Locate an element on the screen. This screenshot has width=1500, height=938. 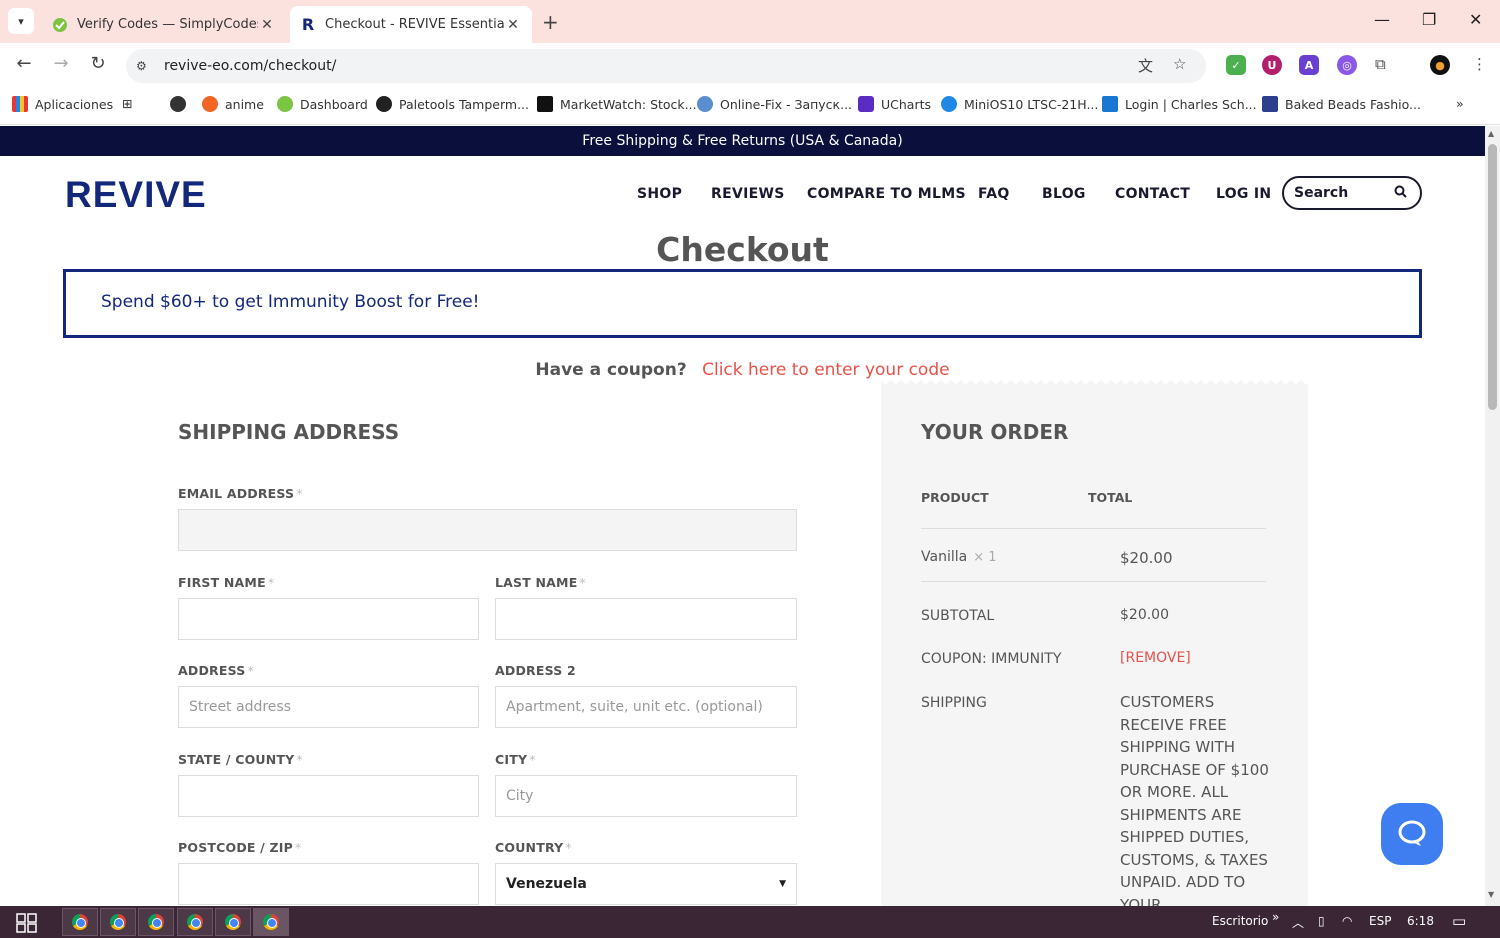
address-field is located at coordinates (328, 707).